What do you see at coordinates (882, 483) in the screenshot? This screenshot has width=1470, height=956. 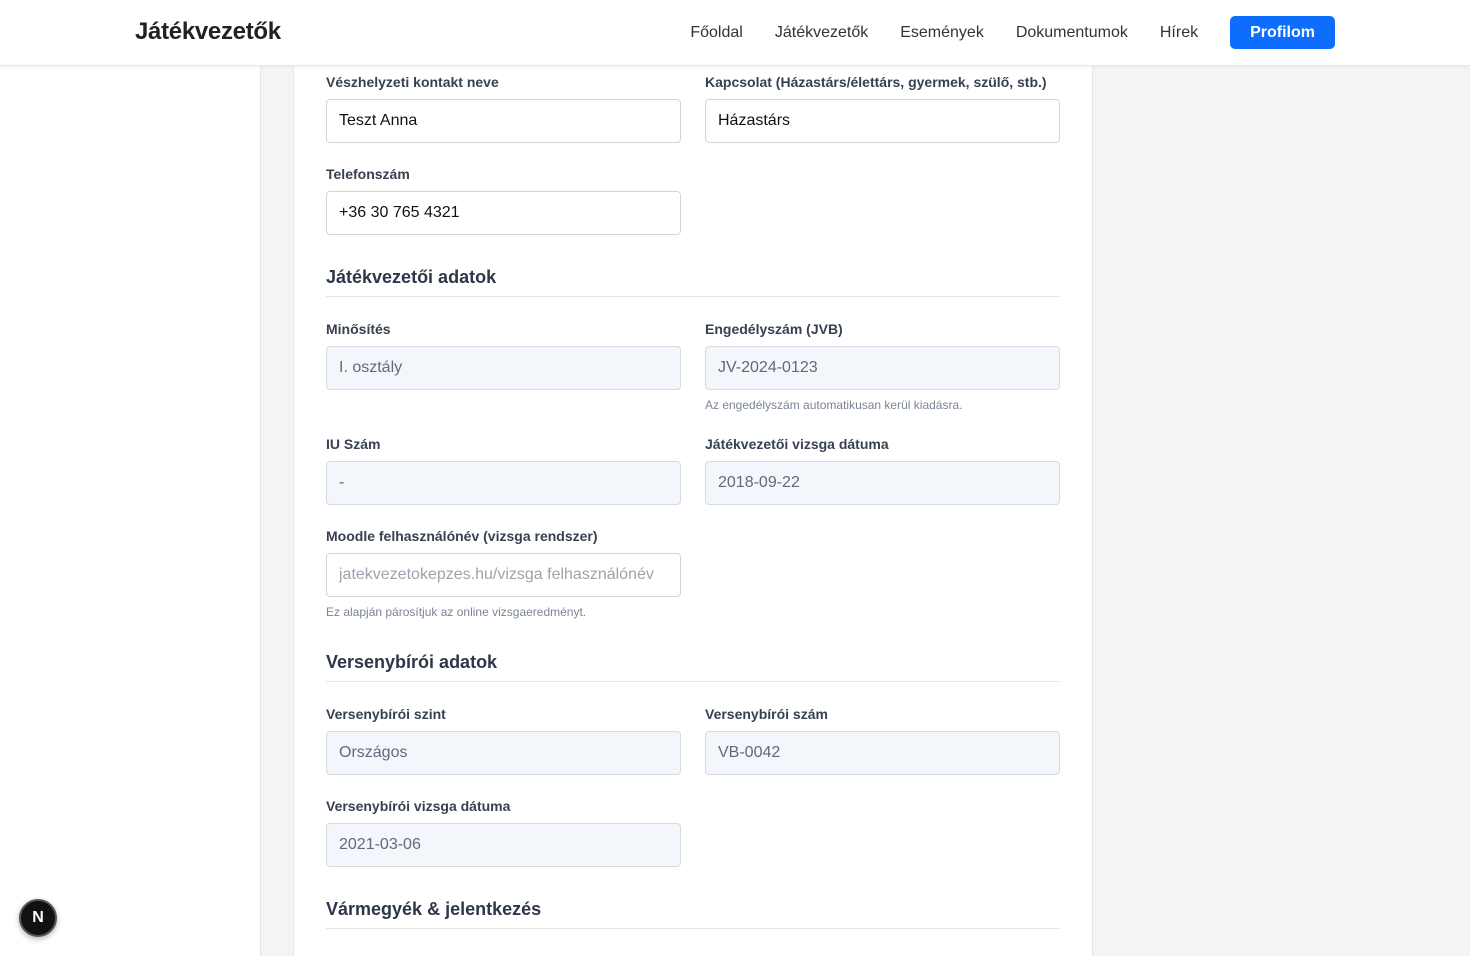 I see `referee-exam-date-input` at bounding box center [882, 483].